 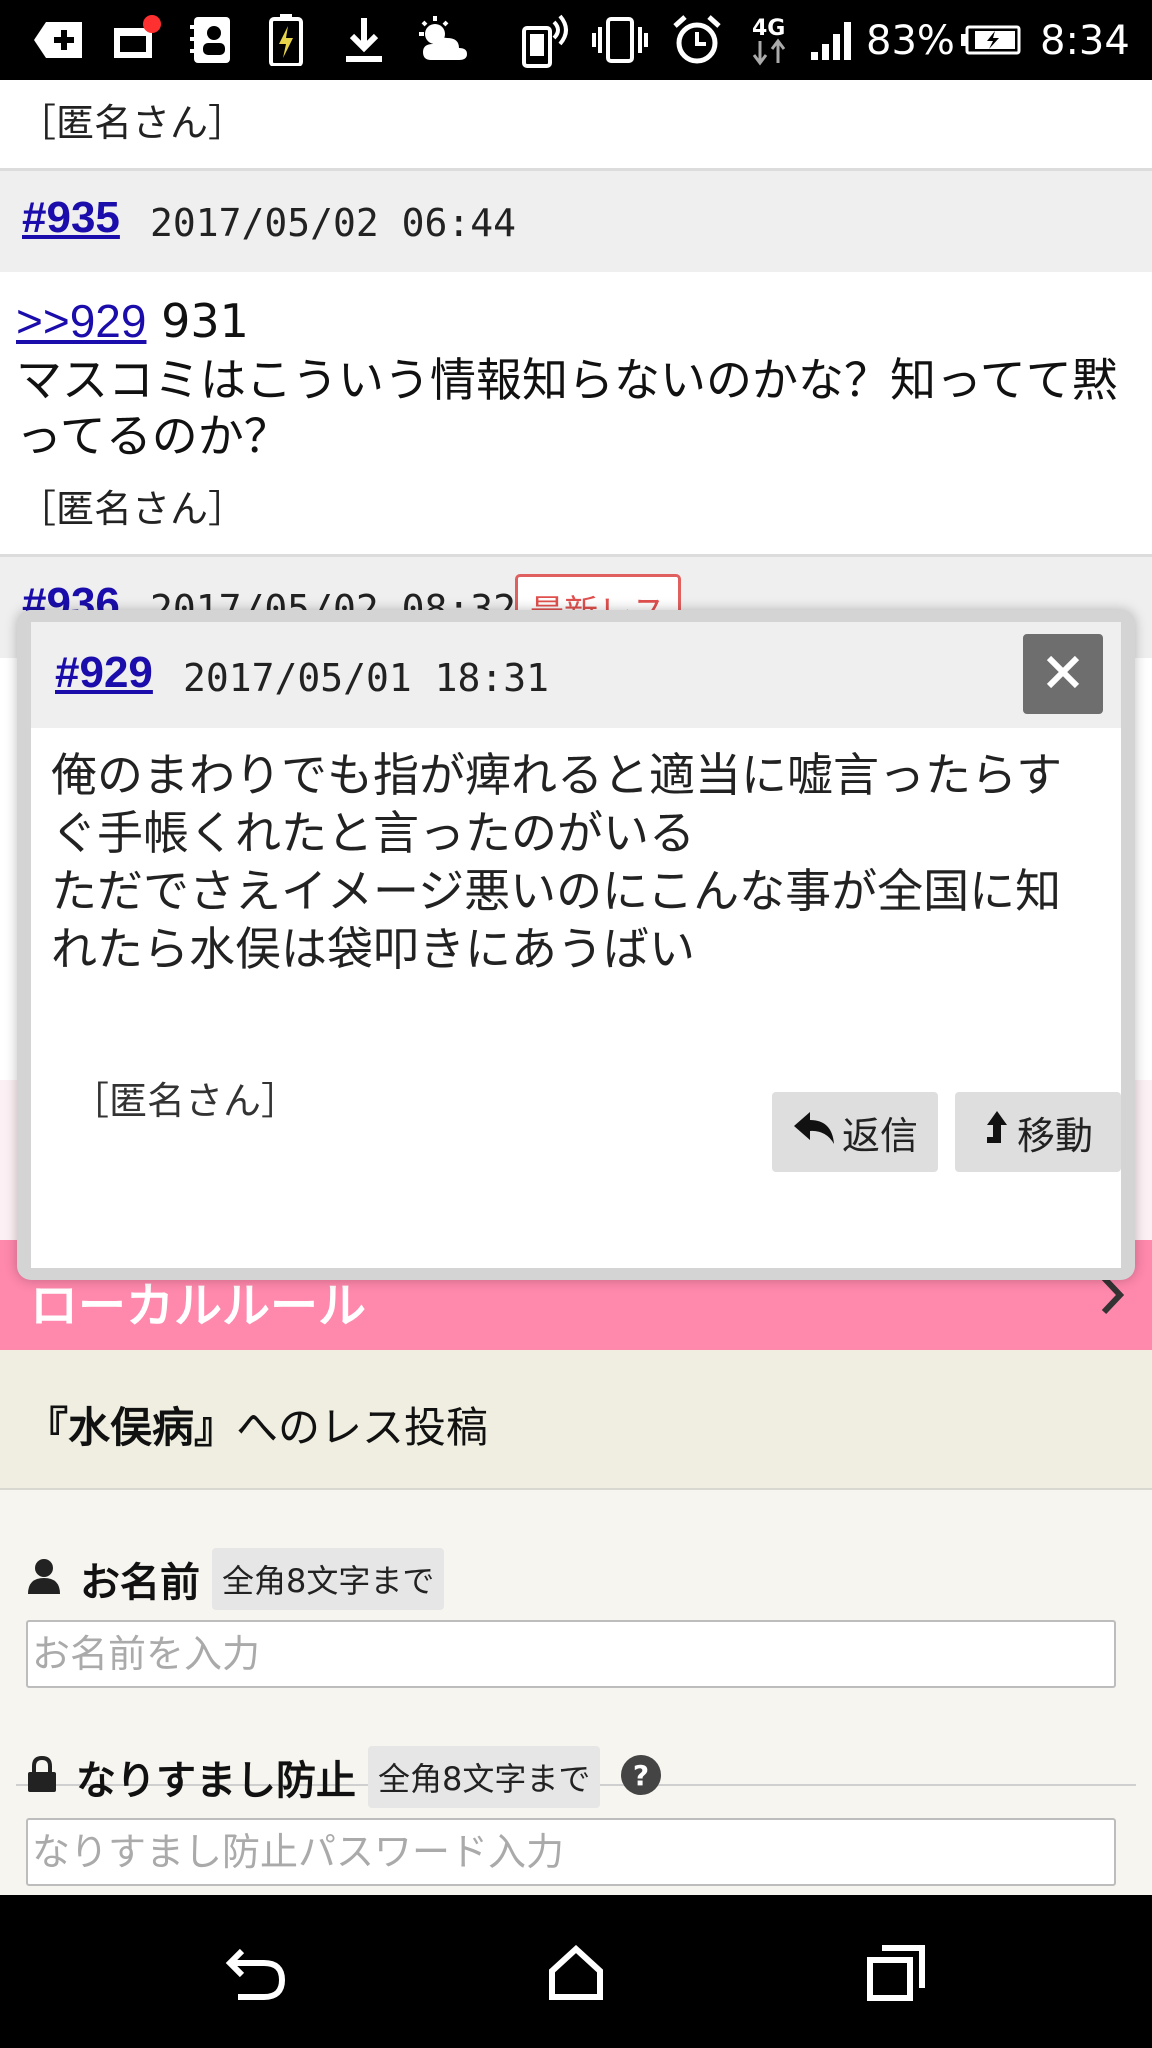 I want to click on help-icon: ?, so click(x=641, y=1777).